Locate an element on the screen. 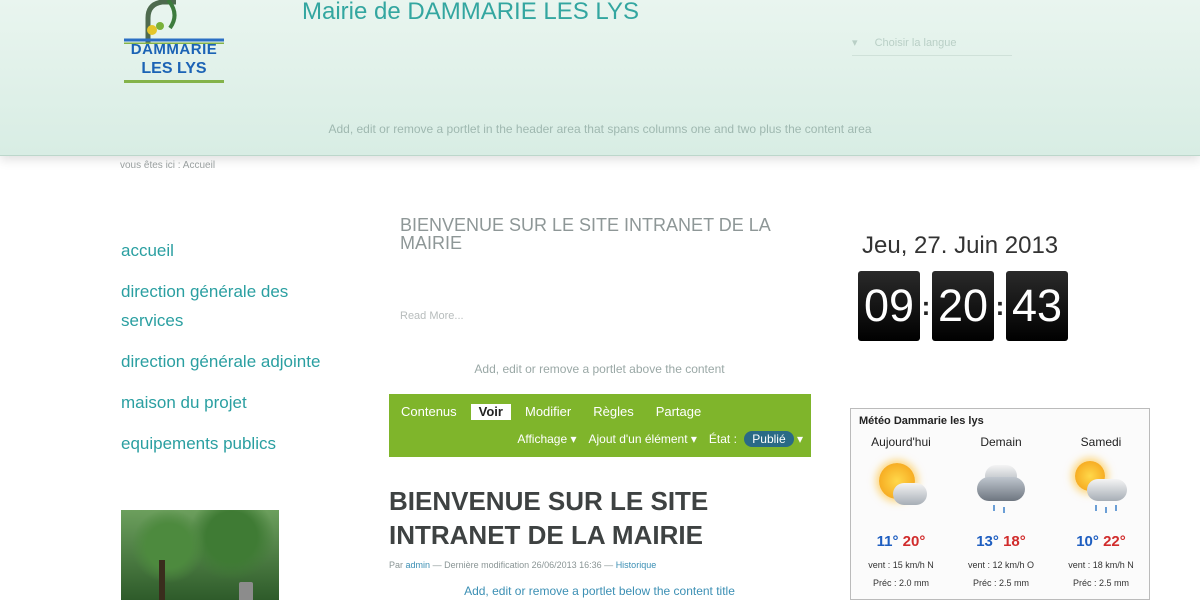 The image size is (1200, 600). history-link: Historique is located at coordinates (636, 565).